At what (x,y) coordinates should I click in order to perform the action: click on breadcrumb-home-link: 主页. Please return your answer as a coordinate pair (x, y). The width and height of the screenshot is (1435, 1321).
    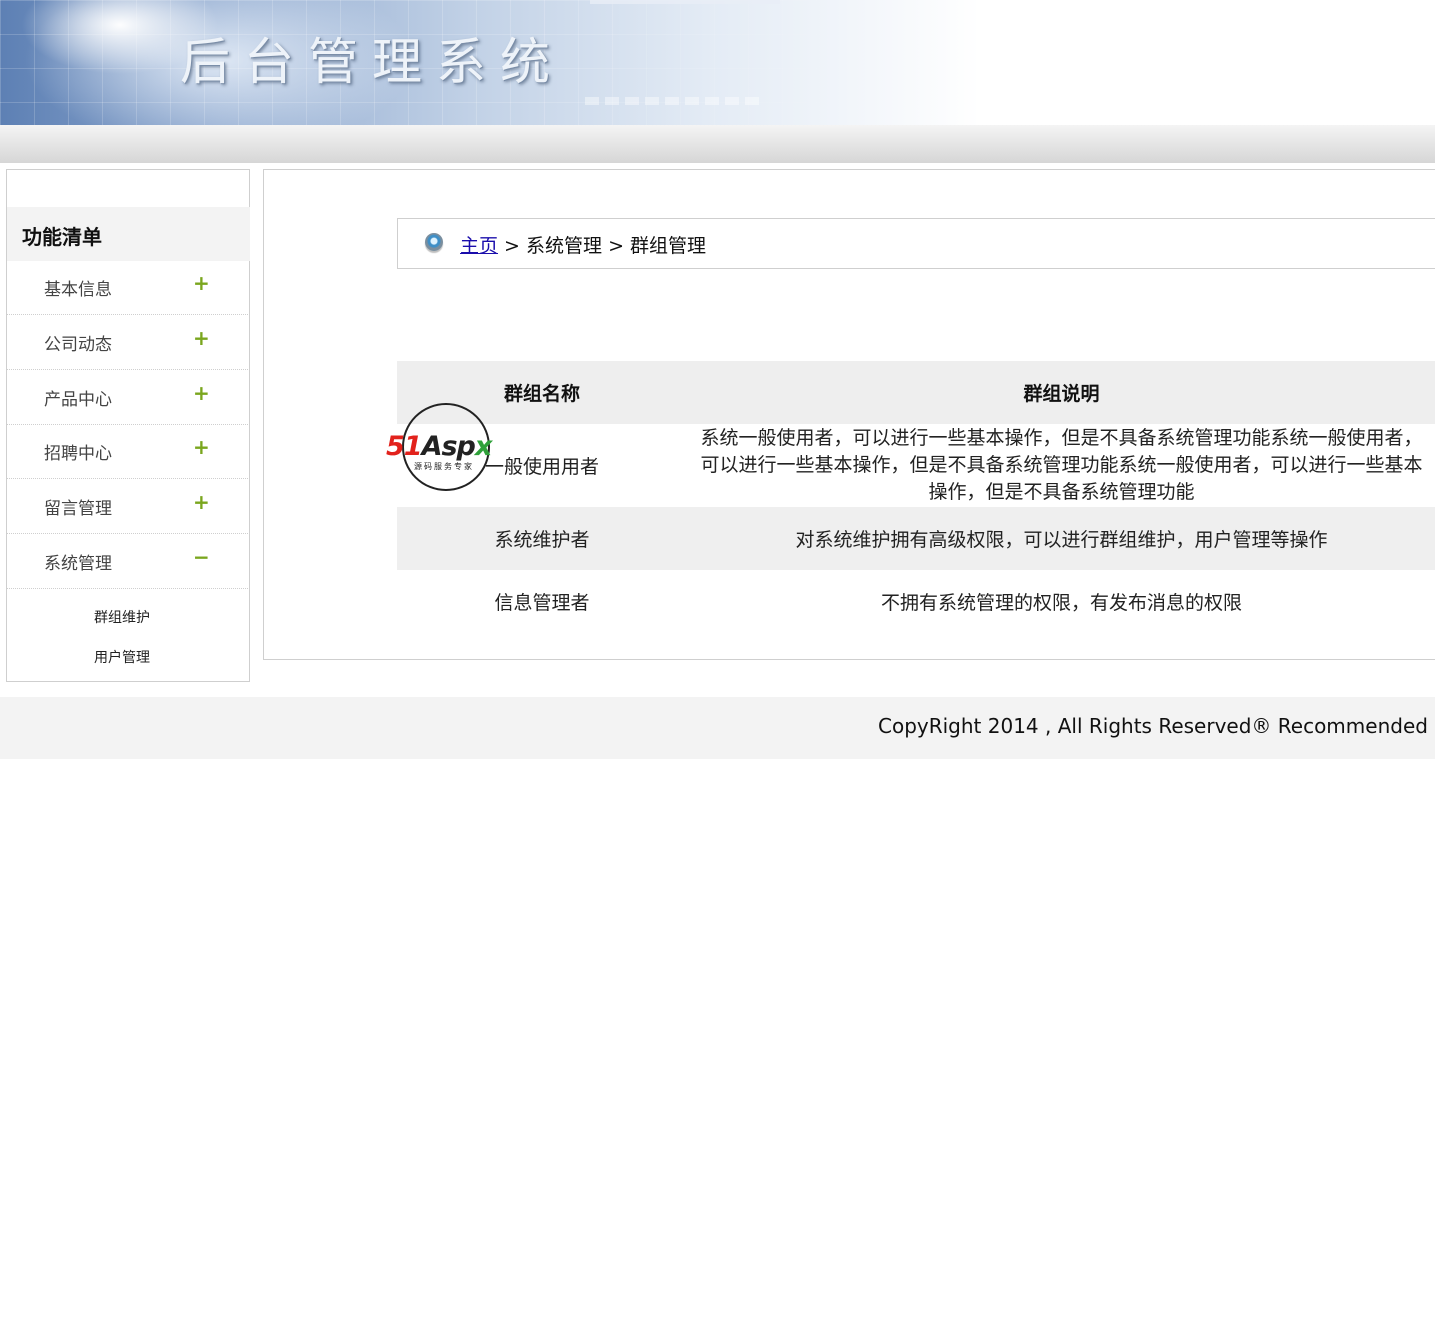
    Looking at the image, I should click on (479, 246).